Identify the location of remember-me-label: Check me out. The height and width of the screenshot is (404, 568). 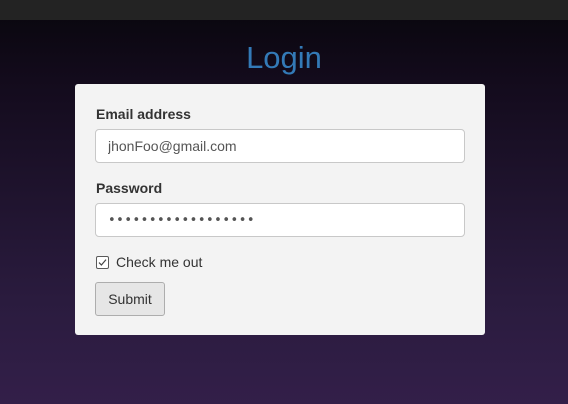
(159, 262).